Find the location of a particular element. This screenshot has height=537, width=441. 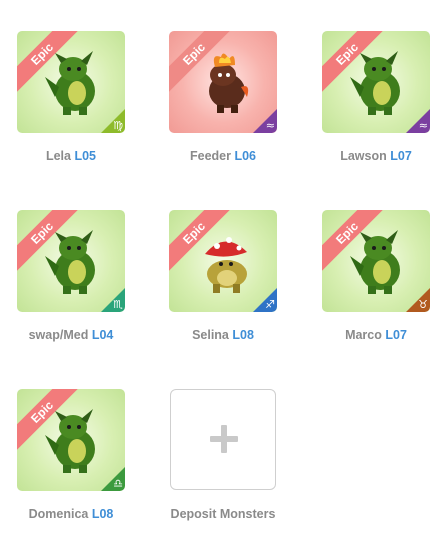

monster-card: Epic ♍ is located at coordinates (71, 82).